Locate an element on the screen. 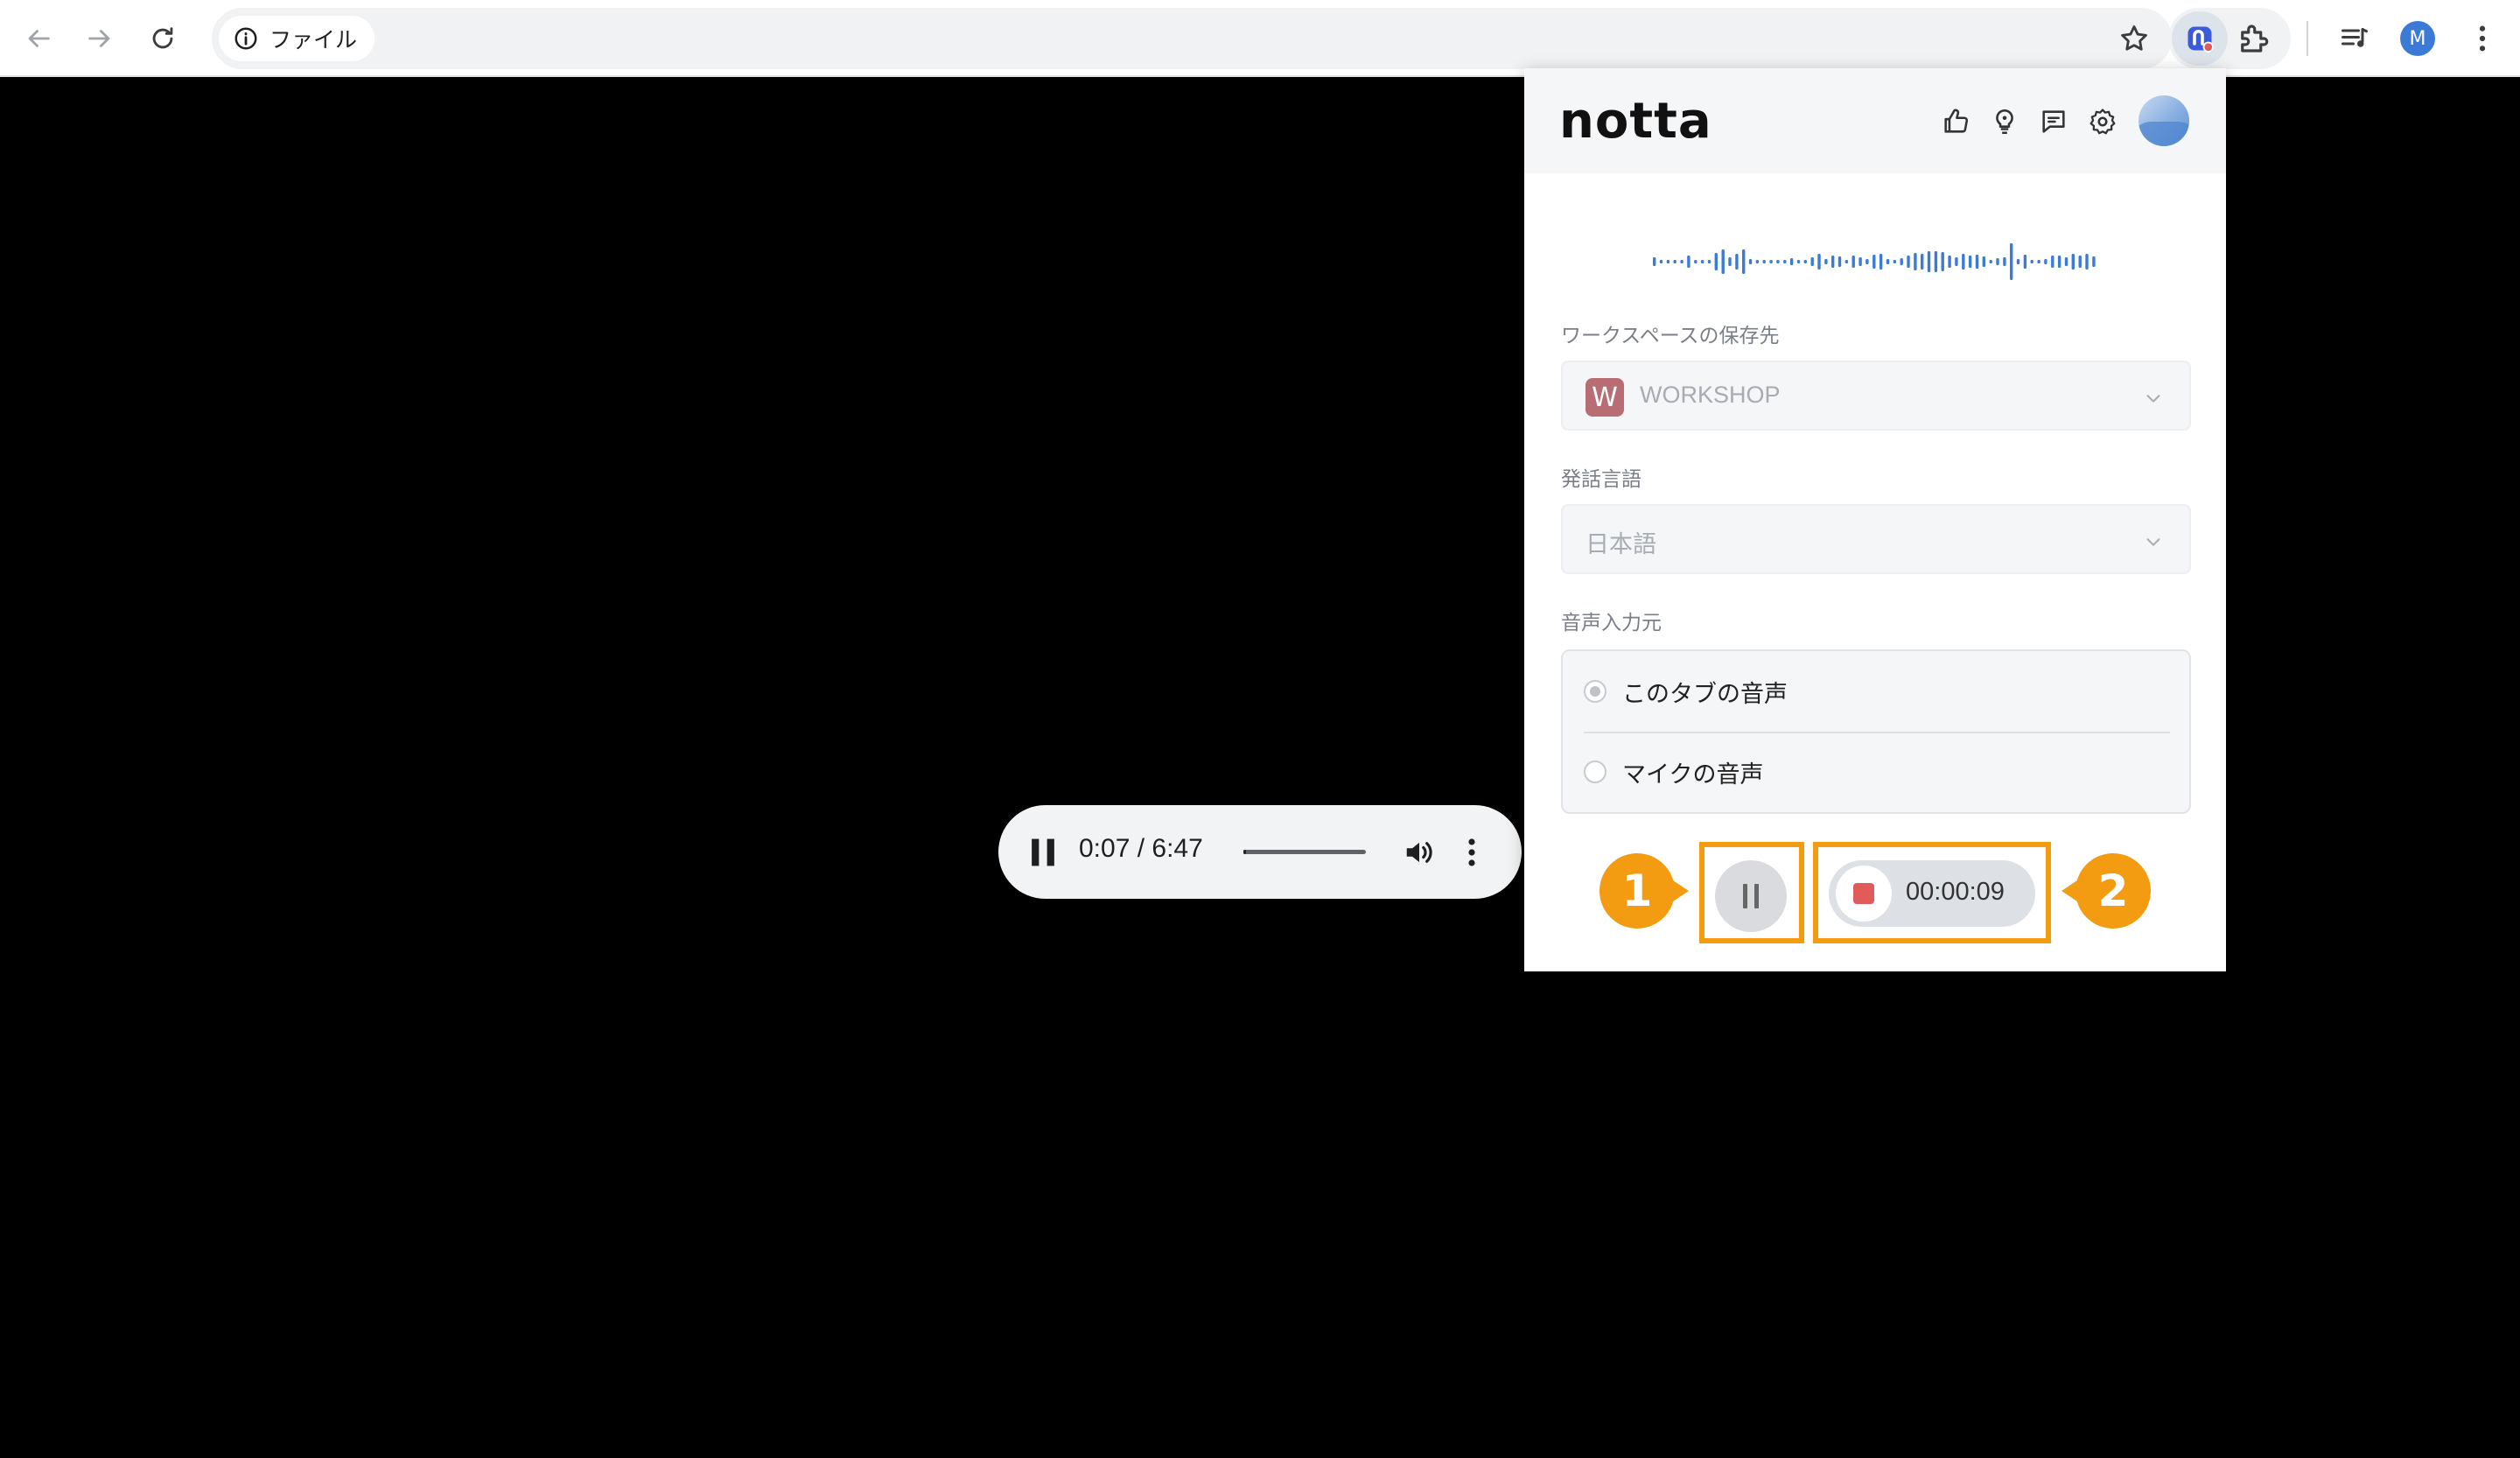 This screenshot has width=2520, height=1458. pause-recording-button is located at coordinates (1751, 896).